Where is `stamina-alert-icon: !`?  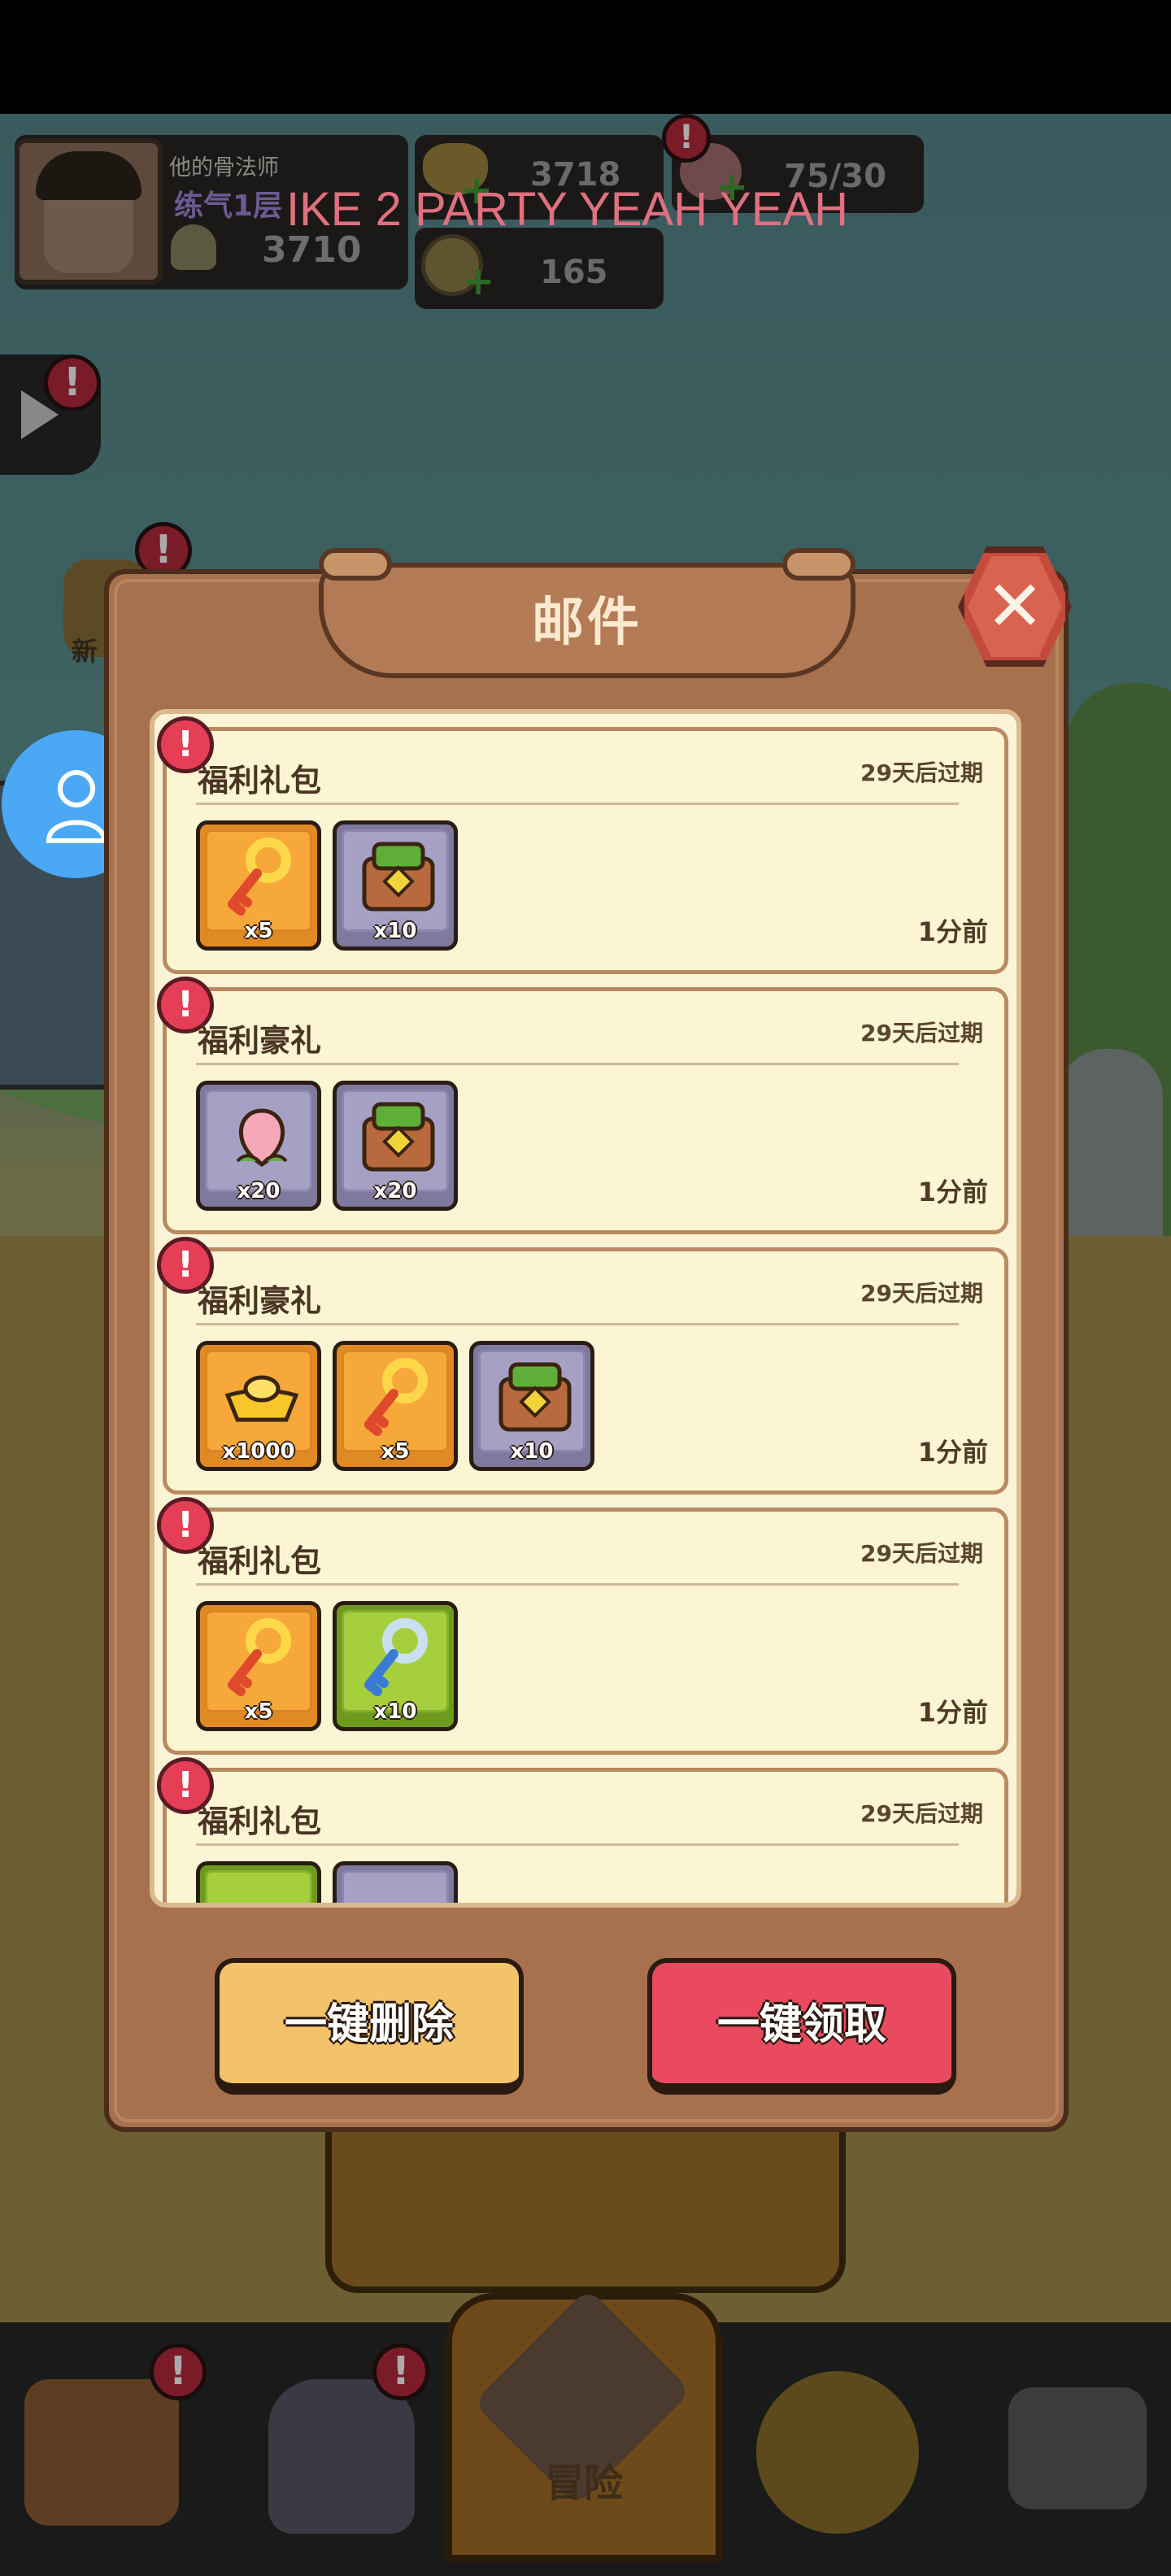
stamina-alert-icon: ! is located at coordinates (686, 139).